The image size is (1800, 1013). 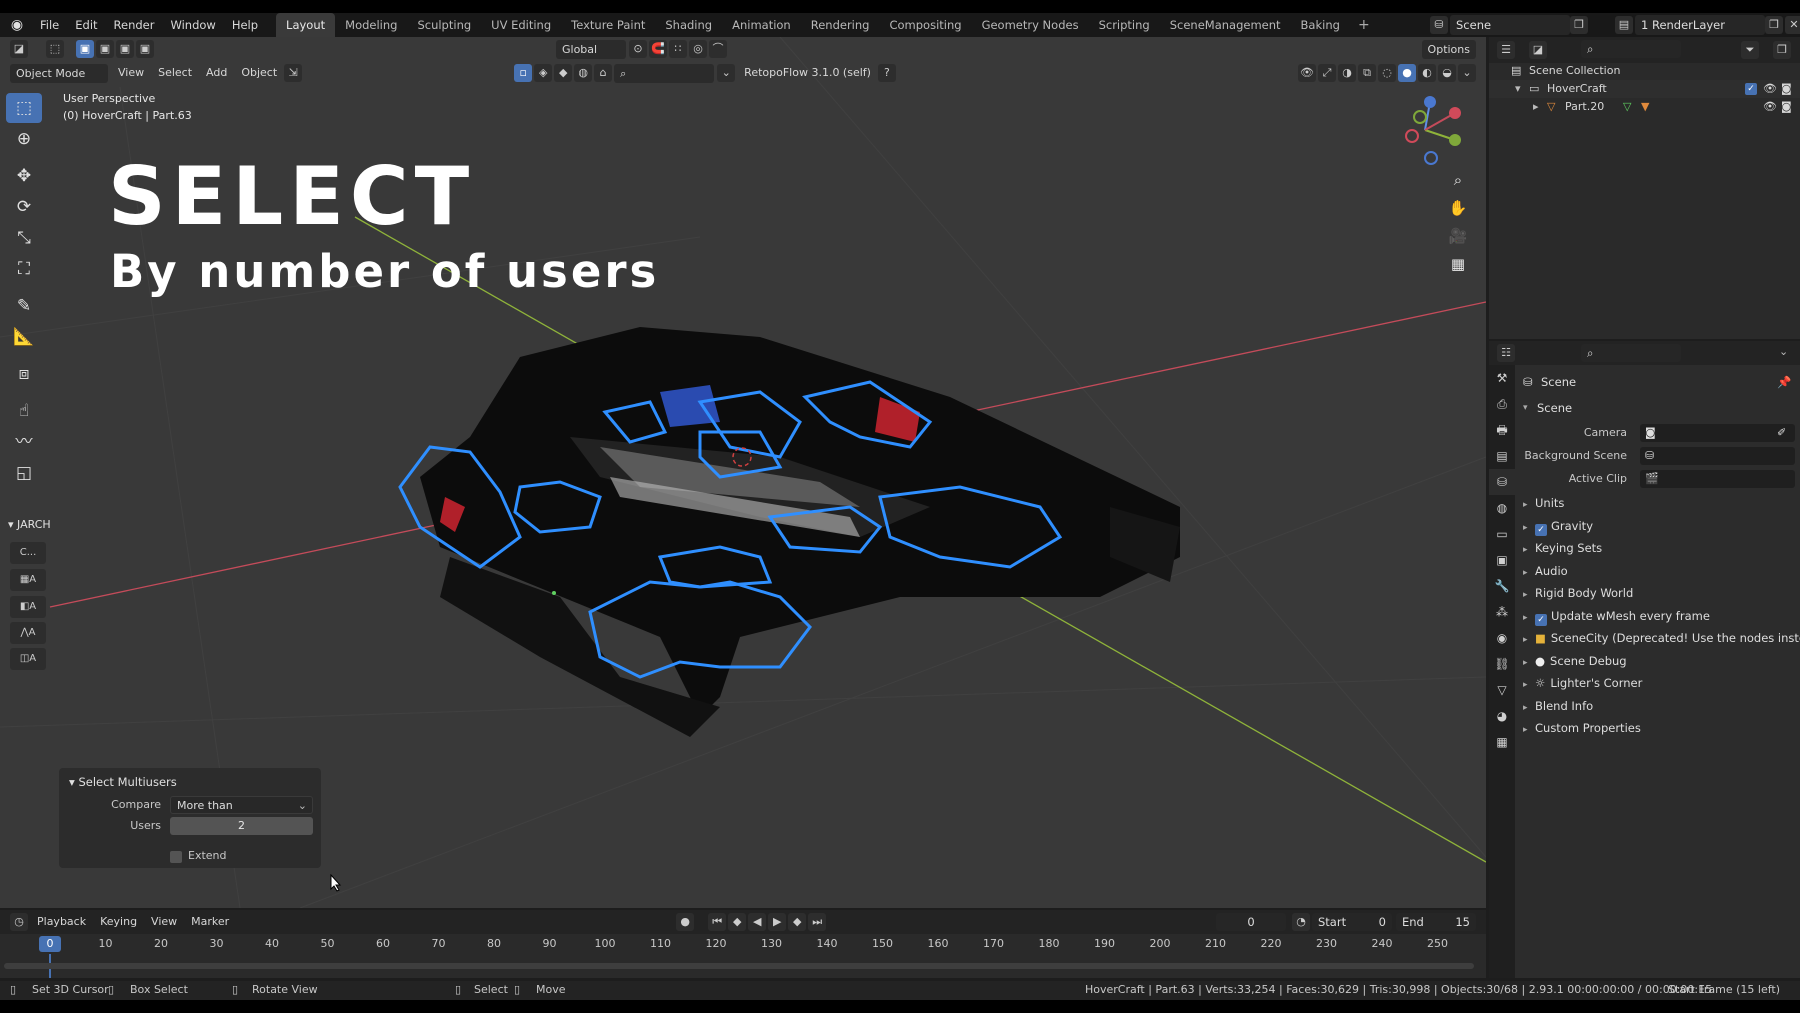 I want to click on properties-editor-type-icon: ☷, so click(x=1506, y=353).